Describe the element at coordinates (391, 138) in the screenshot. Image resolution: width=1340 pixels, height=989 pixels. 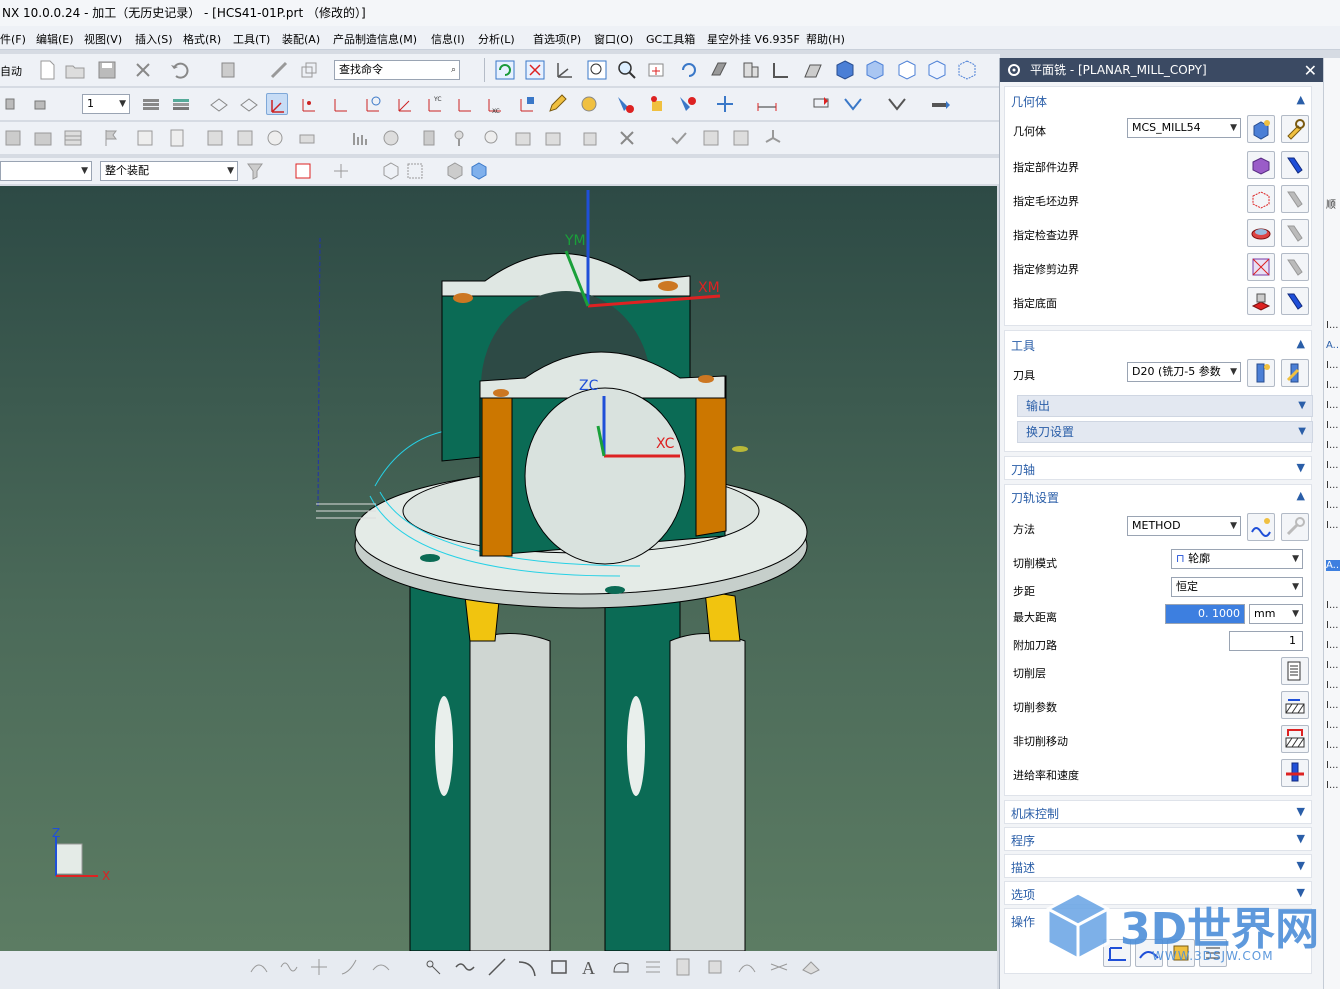
I see `gauge-icon` at that location.